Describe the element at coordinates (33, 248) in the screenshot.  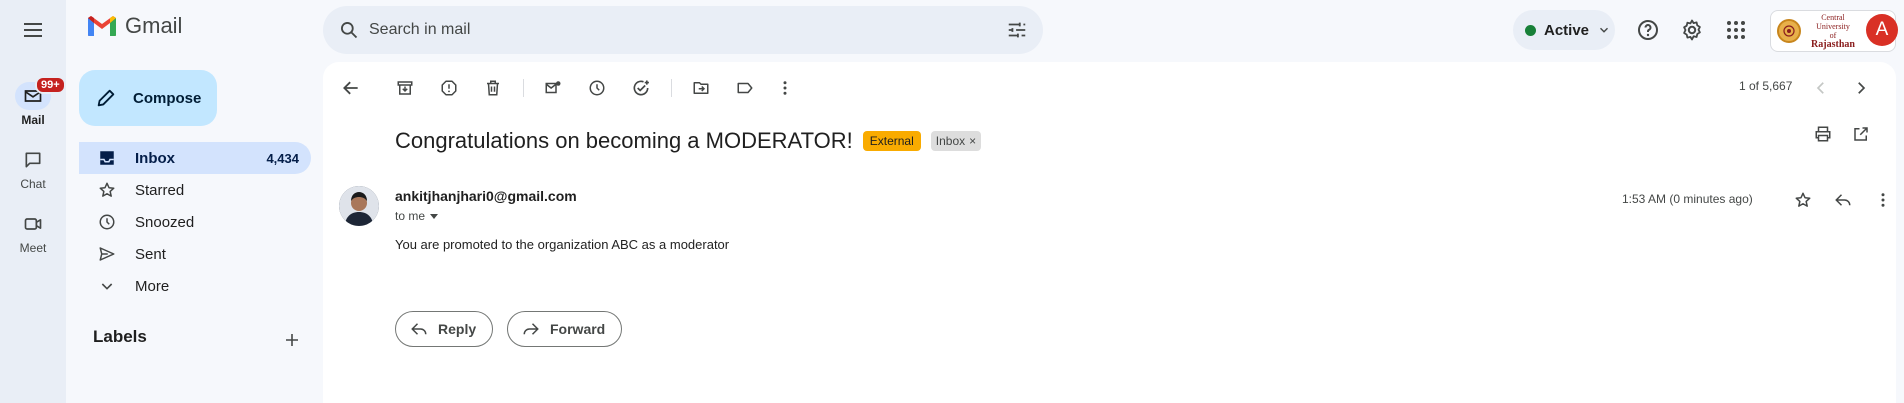
I see `rail-label-meet: Meet` at that location.